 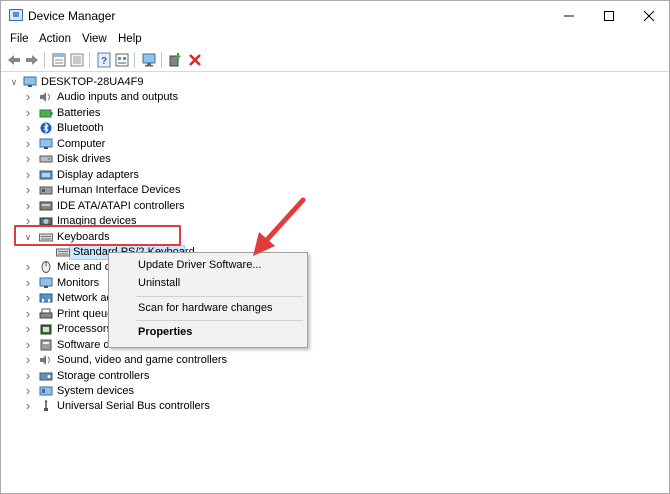 I want to click on tree-item-storage-controllers: › Storage controllers, so click(x=331, y=376).